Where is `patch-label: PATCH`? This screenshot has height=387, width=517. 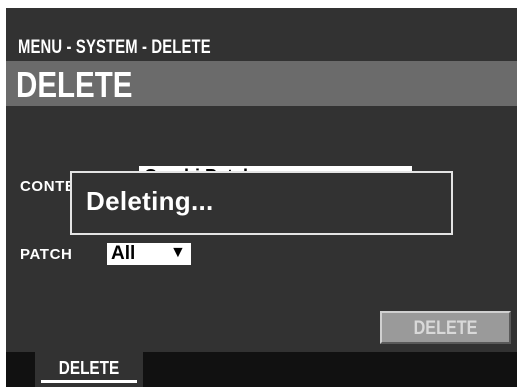
patch-label: PATCH is located at coordinates (46, 254).